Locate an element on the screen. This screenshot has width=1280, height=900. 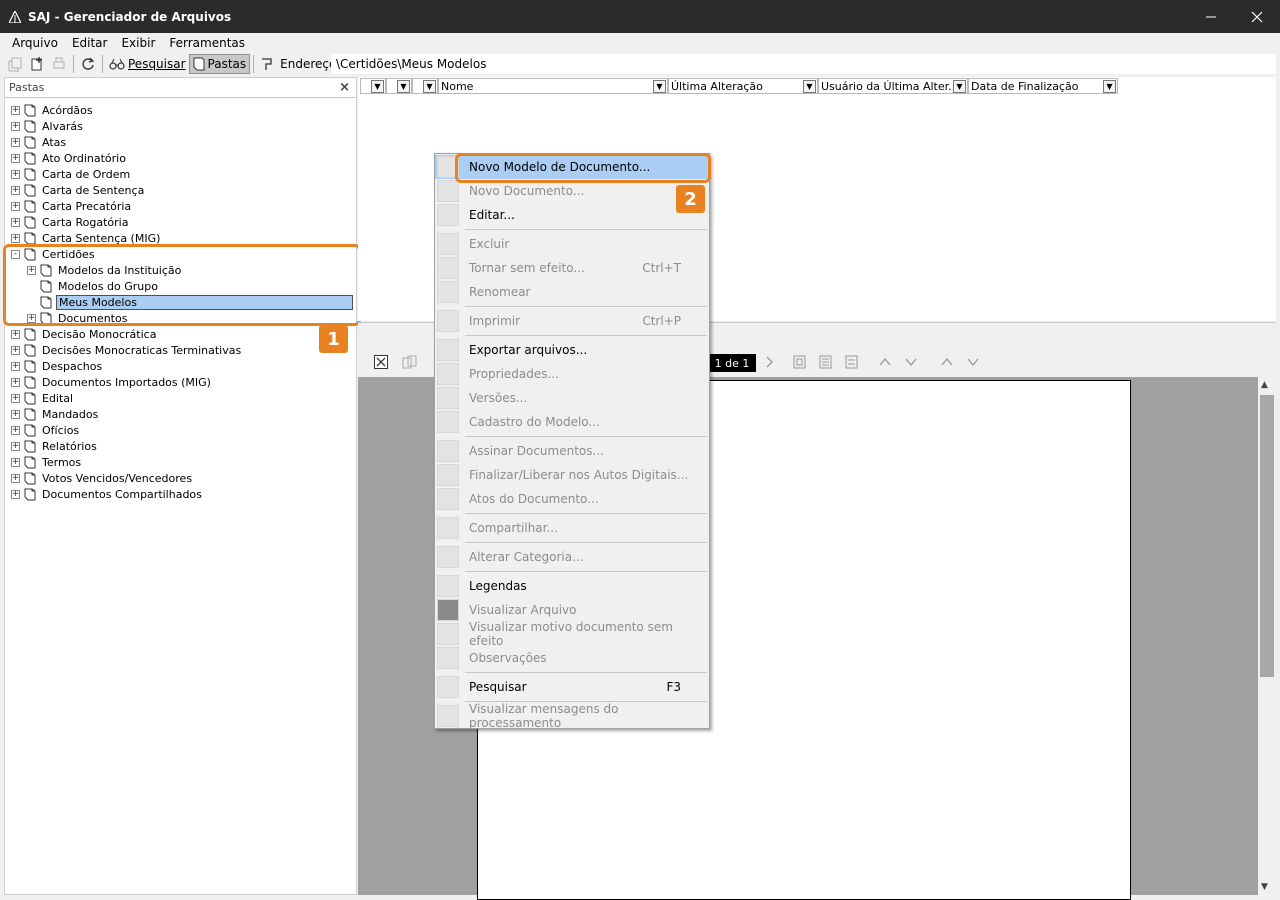
context-menu-item: Visualizar mensagens do processamento is located at coordinates (572, 716).